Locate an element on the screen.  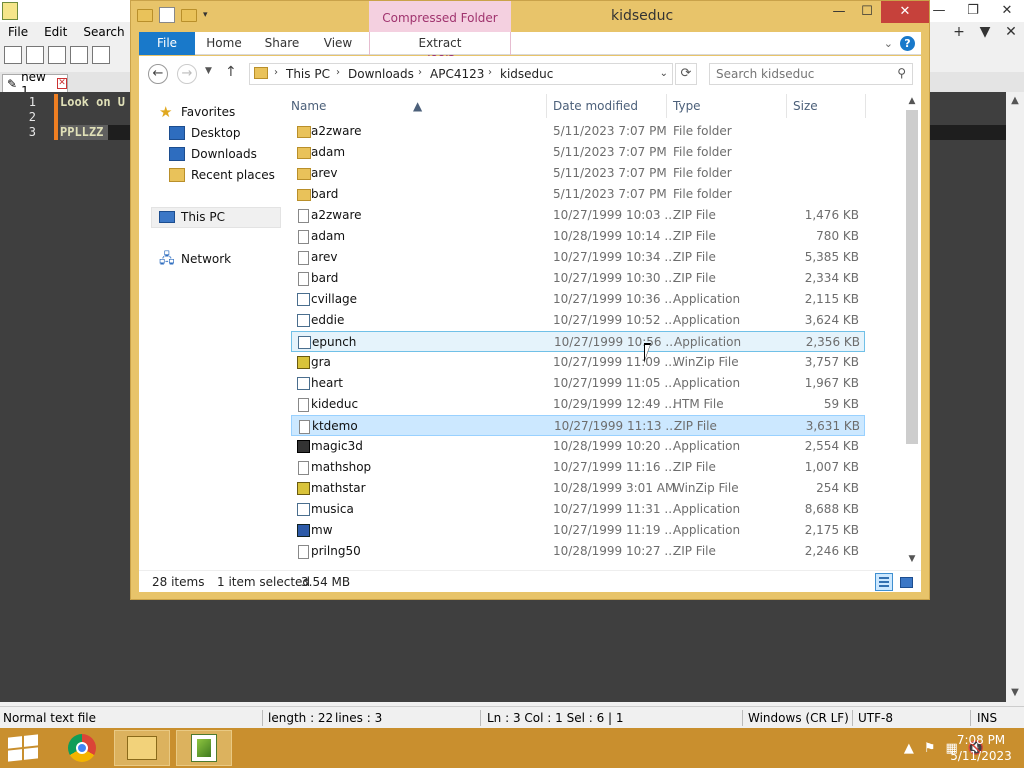
tab-share: Share is located at coordinates (282, 43).